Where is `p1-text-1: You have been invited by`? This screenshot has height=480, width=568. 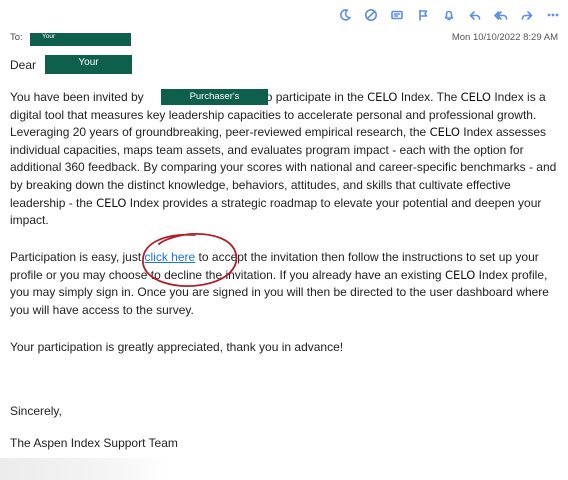
p1-text-1: You have been invited by is located at coordinates (77, 97).